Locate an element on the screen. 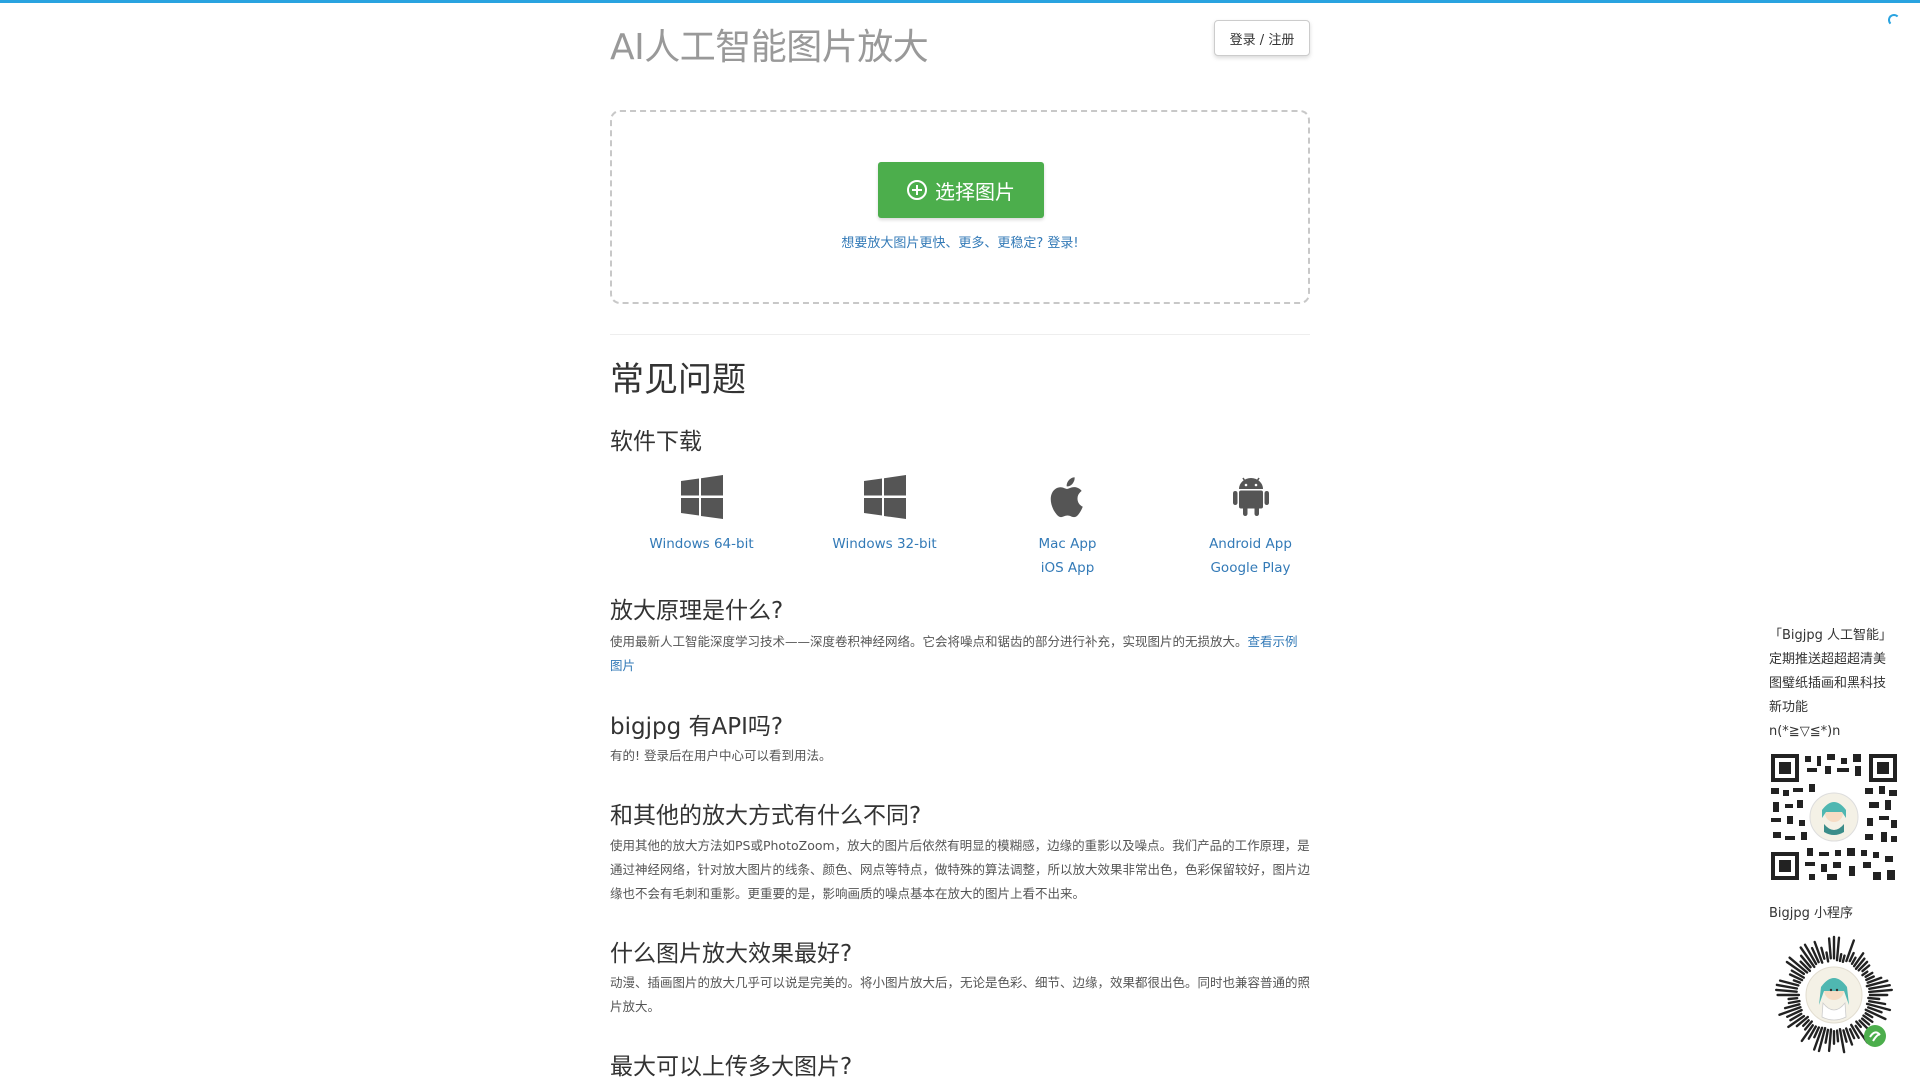 The width and height of the screenshot is (1920, 1081). download-item-windows-32: Windows 32-bit is located at coordinates (884, 514).